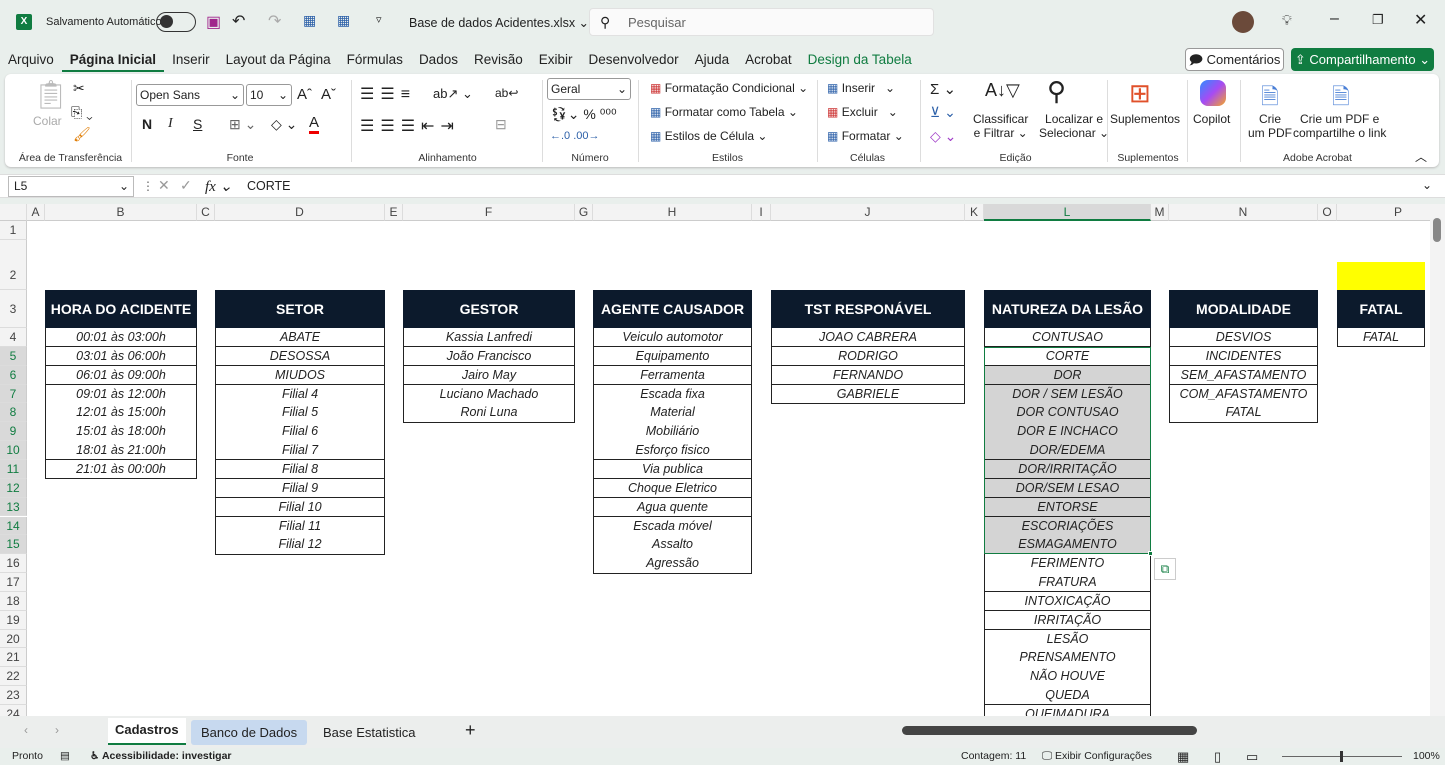 This screenshot has width=1445, height=765. What do you see at coordinates (13, 545) in the screenshot?
I see `row-header-15: 15` at bounding box center [13, 545].